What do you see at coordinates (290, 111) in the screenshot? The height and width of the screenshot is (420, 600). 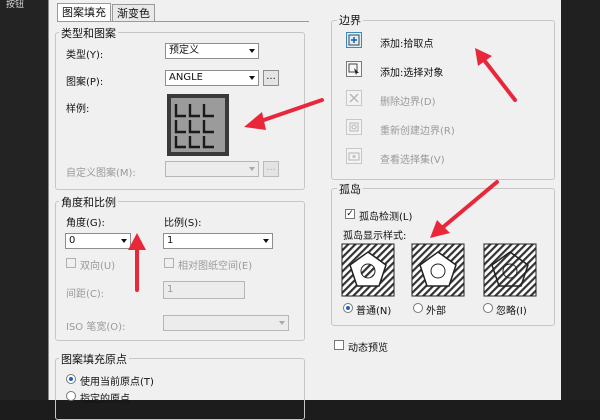 I see `annotation-arrow-sample` at bounding box center [290, 111].